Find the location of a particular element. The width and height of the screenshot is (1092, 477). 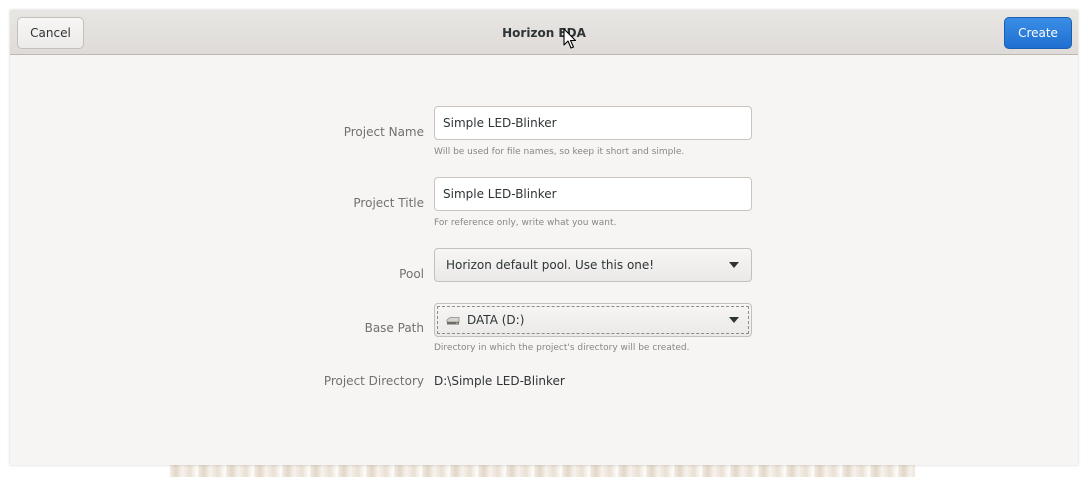

project-directory-value: D:\Simple LED-Blinker is located at coordinates (499, 381).